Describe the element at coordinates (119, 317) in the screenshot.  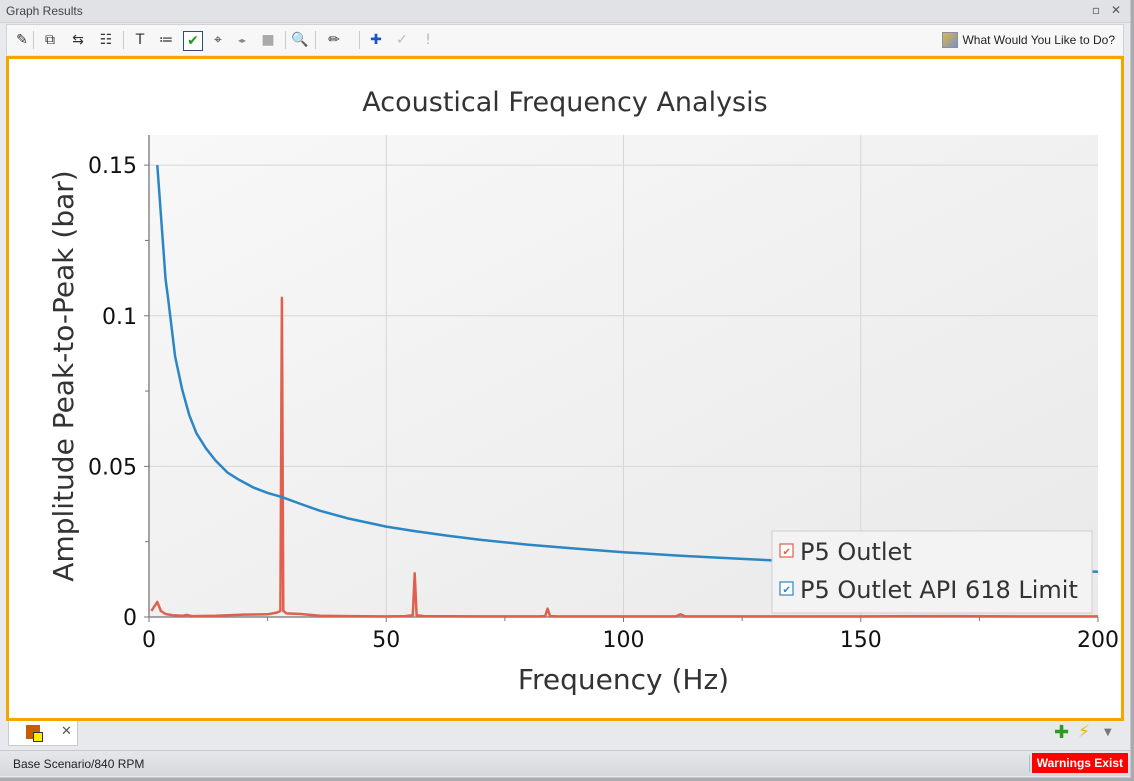
I see `y-tick-label: 0.1` at that location.